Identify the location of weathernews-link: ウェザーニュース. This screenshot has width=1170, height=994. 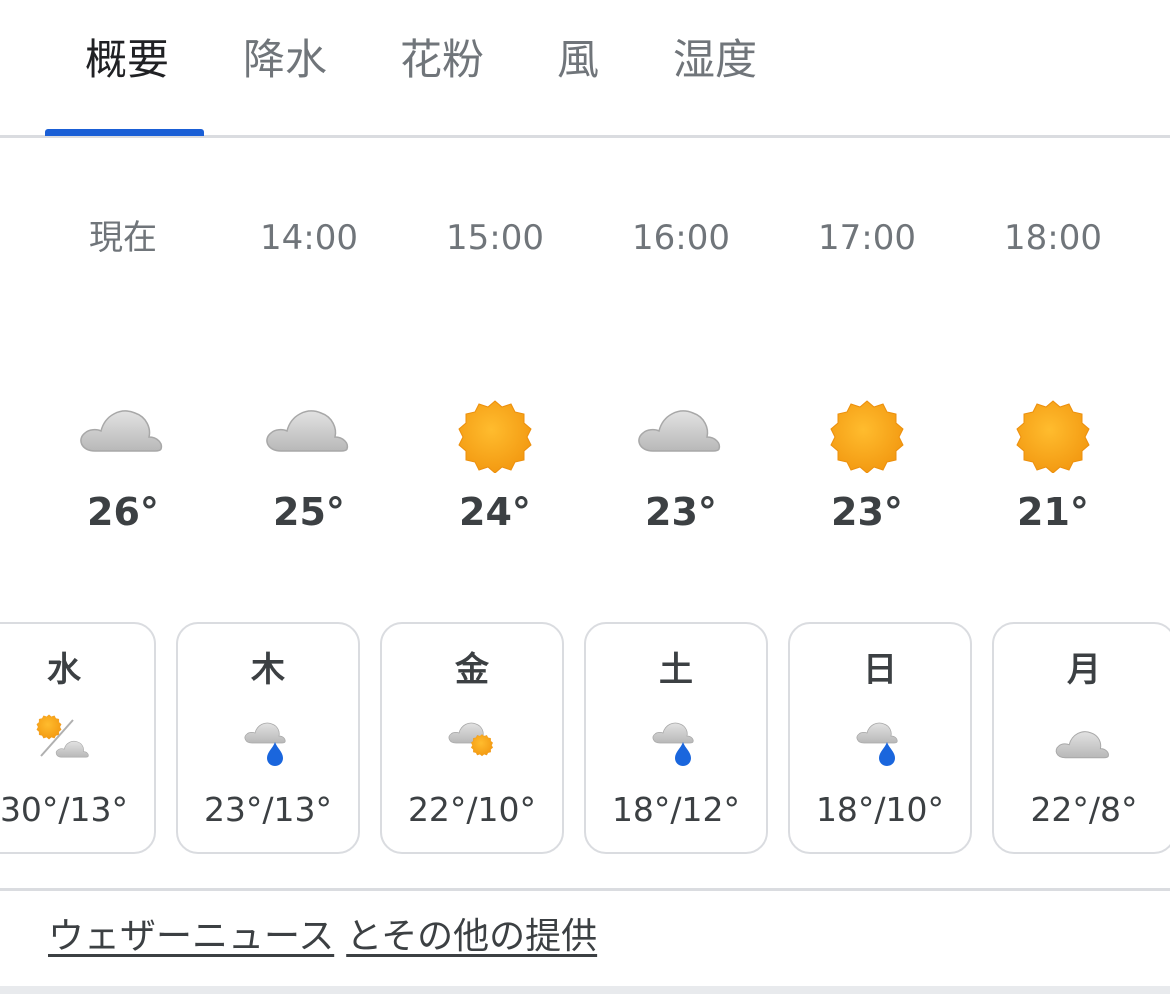
(191, 936).